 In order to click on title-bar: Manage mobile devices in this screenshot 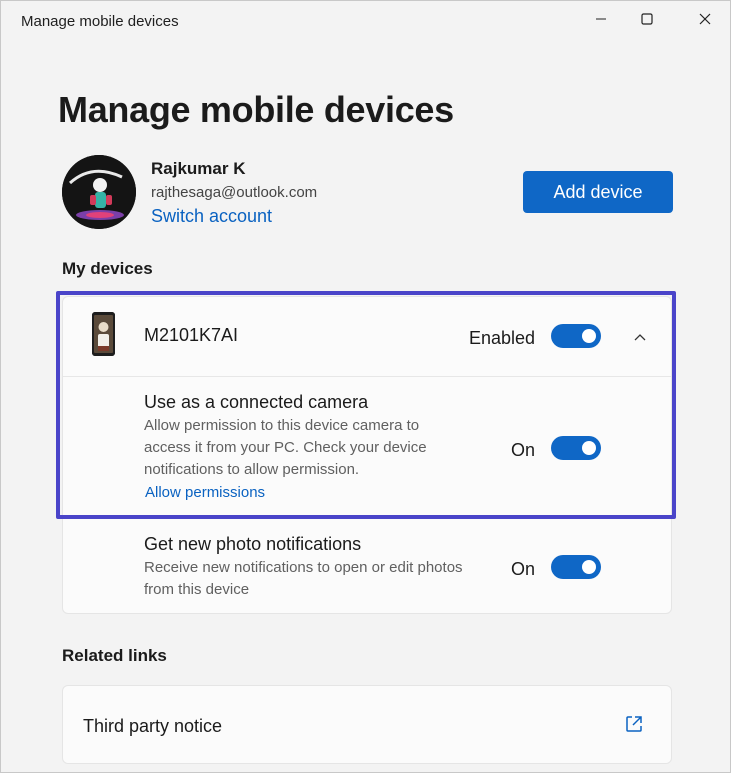, I will do `click(365, 21)`.